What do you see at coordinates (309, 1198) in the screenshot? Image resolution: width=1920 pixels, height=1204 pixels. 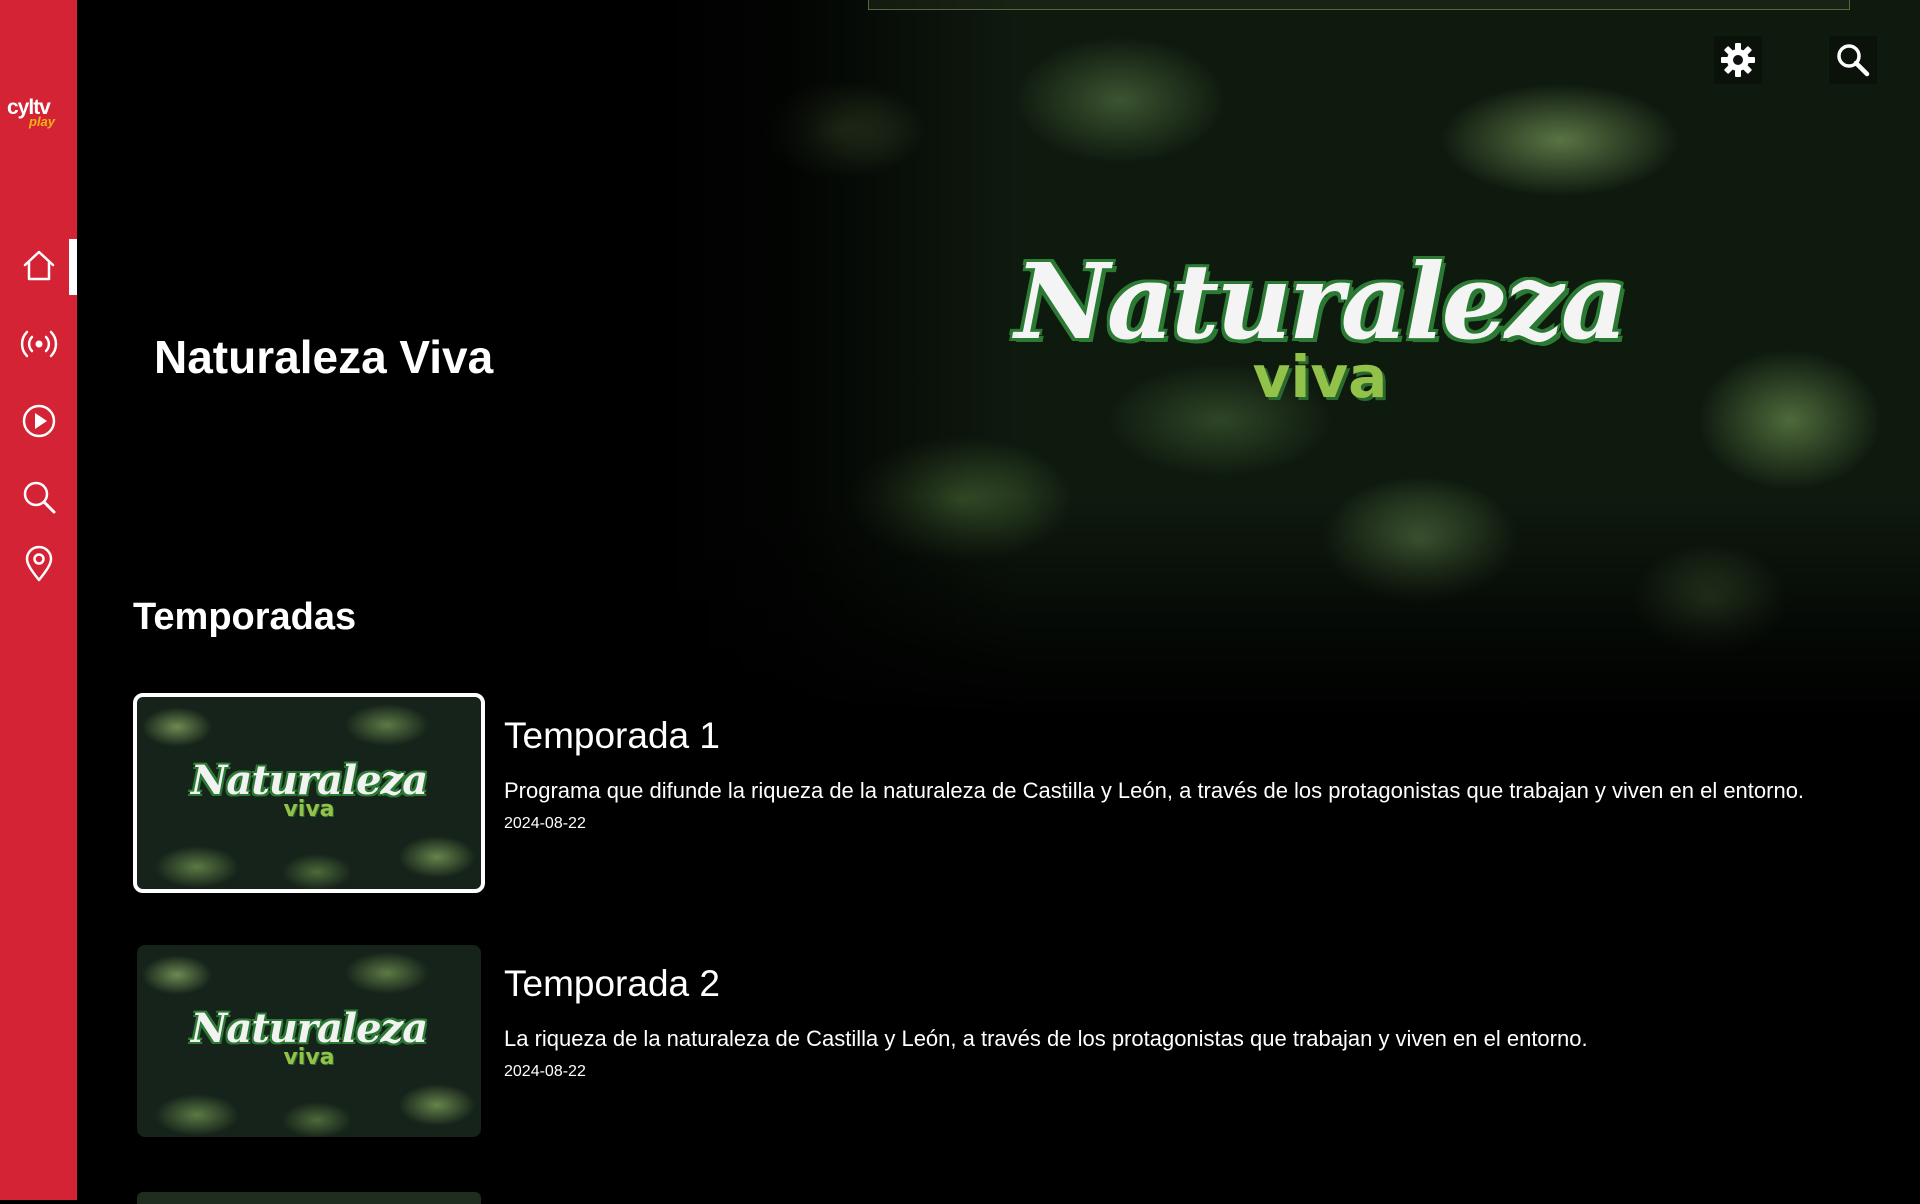 I see `season-thumbnail-partial` at bounding box center [309, 1198].